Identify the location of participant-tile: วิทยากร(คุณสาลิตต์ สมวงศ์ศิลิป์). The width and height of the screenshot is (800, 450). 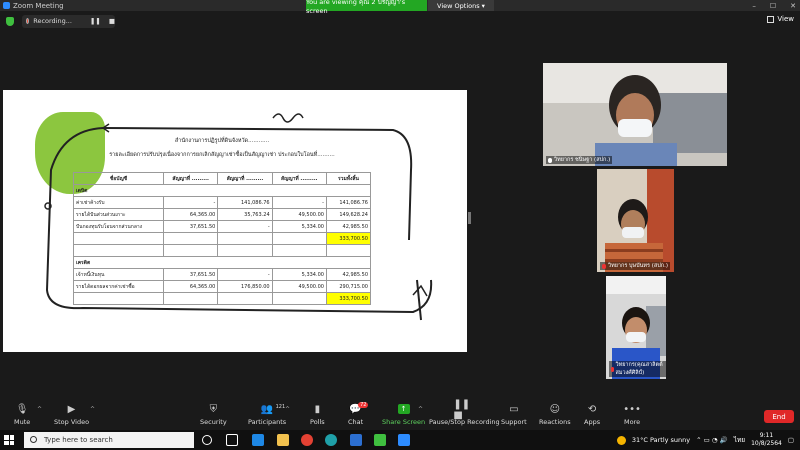
(636, 327).